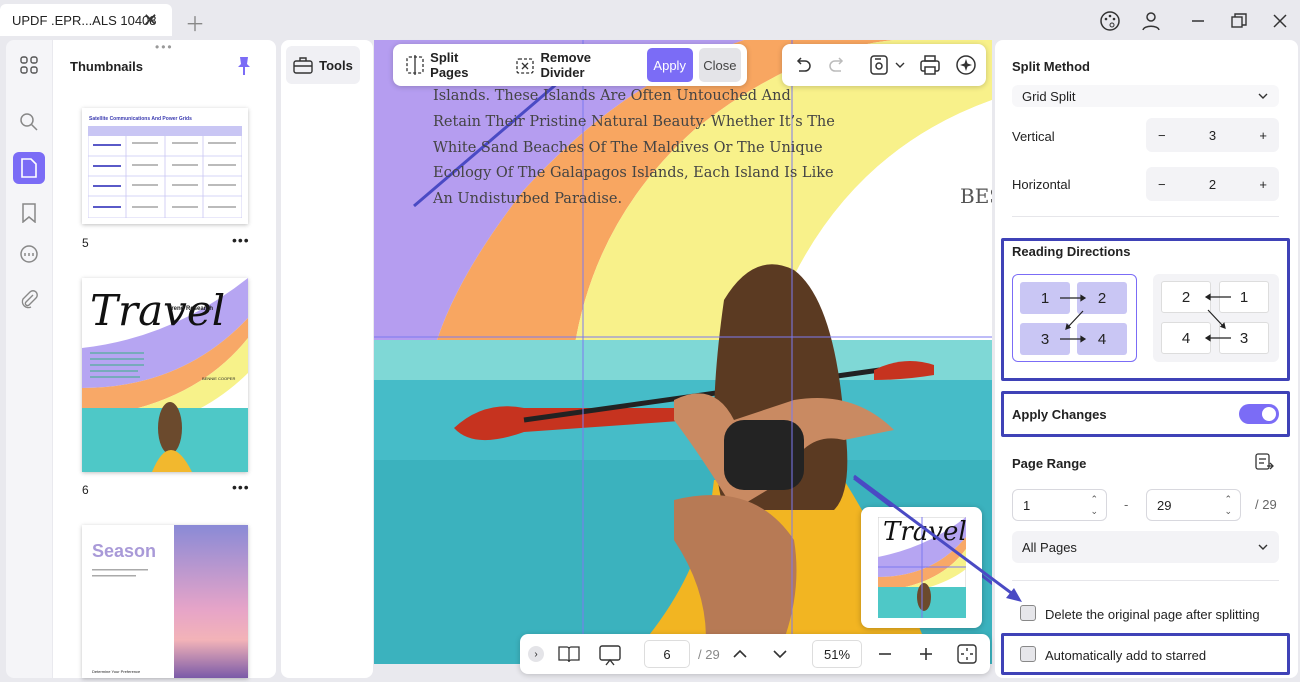 The image size is (1300, 682). What do you see at coordinates (29, 122) in the screenshot?
I see `search-icon` at bounding box center [29, 122].